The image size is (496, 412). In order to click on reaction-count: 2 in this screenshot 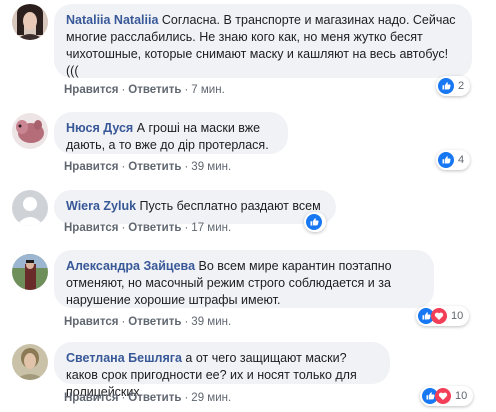, I will do `click(461, 86)`.